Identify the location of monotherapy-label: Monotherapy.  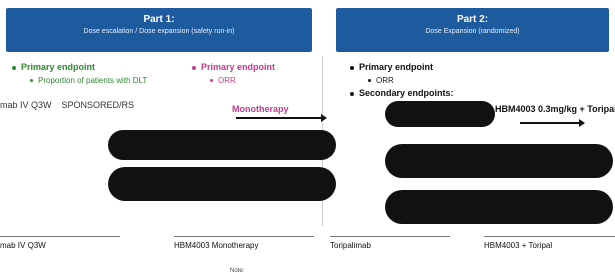
(260, 109).